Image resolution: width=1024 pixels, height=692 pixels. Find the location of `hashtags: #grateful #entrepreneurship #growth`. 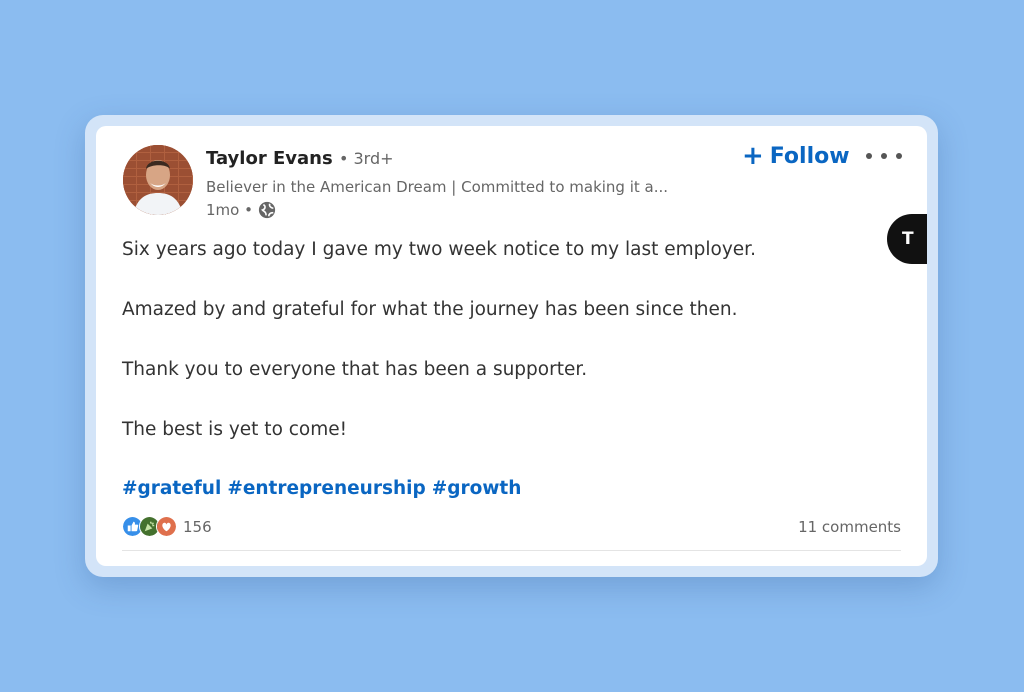

hashtags: #grateful #entrepreneurship #growth is located at coordinates (324, 488).